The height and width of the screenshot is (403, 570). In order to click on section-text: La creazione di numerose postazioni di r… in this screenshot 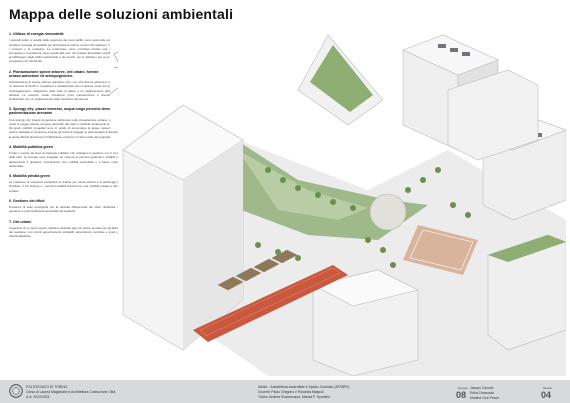, I will do `click(65, 186)`.